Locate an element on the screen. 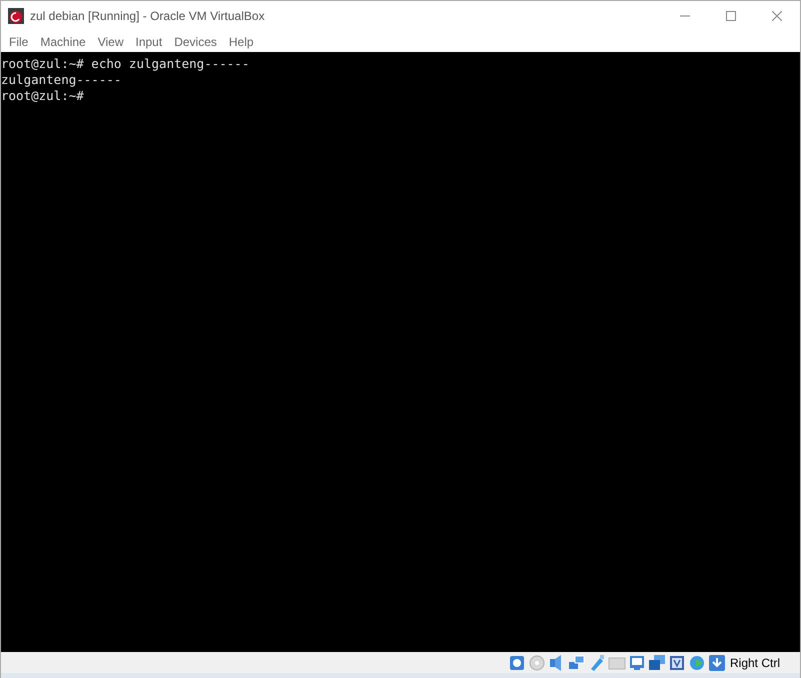 The width and height of the screenshot is (801, 678). maximize-icon is located at coordinates (731, 16).